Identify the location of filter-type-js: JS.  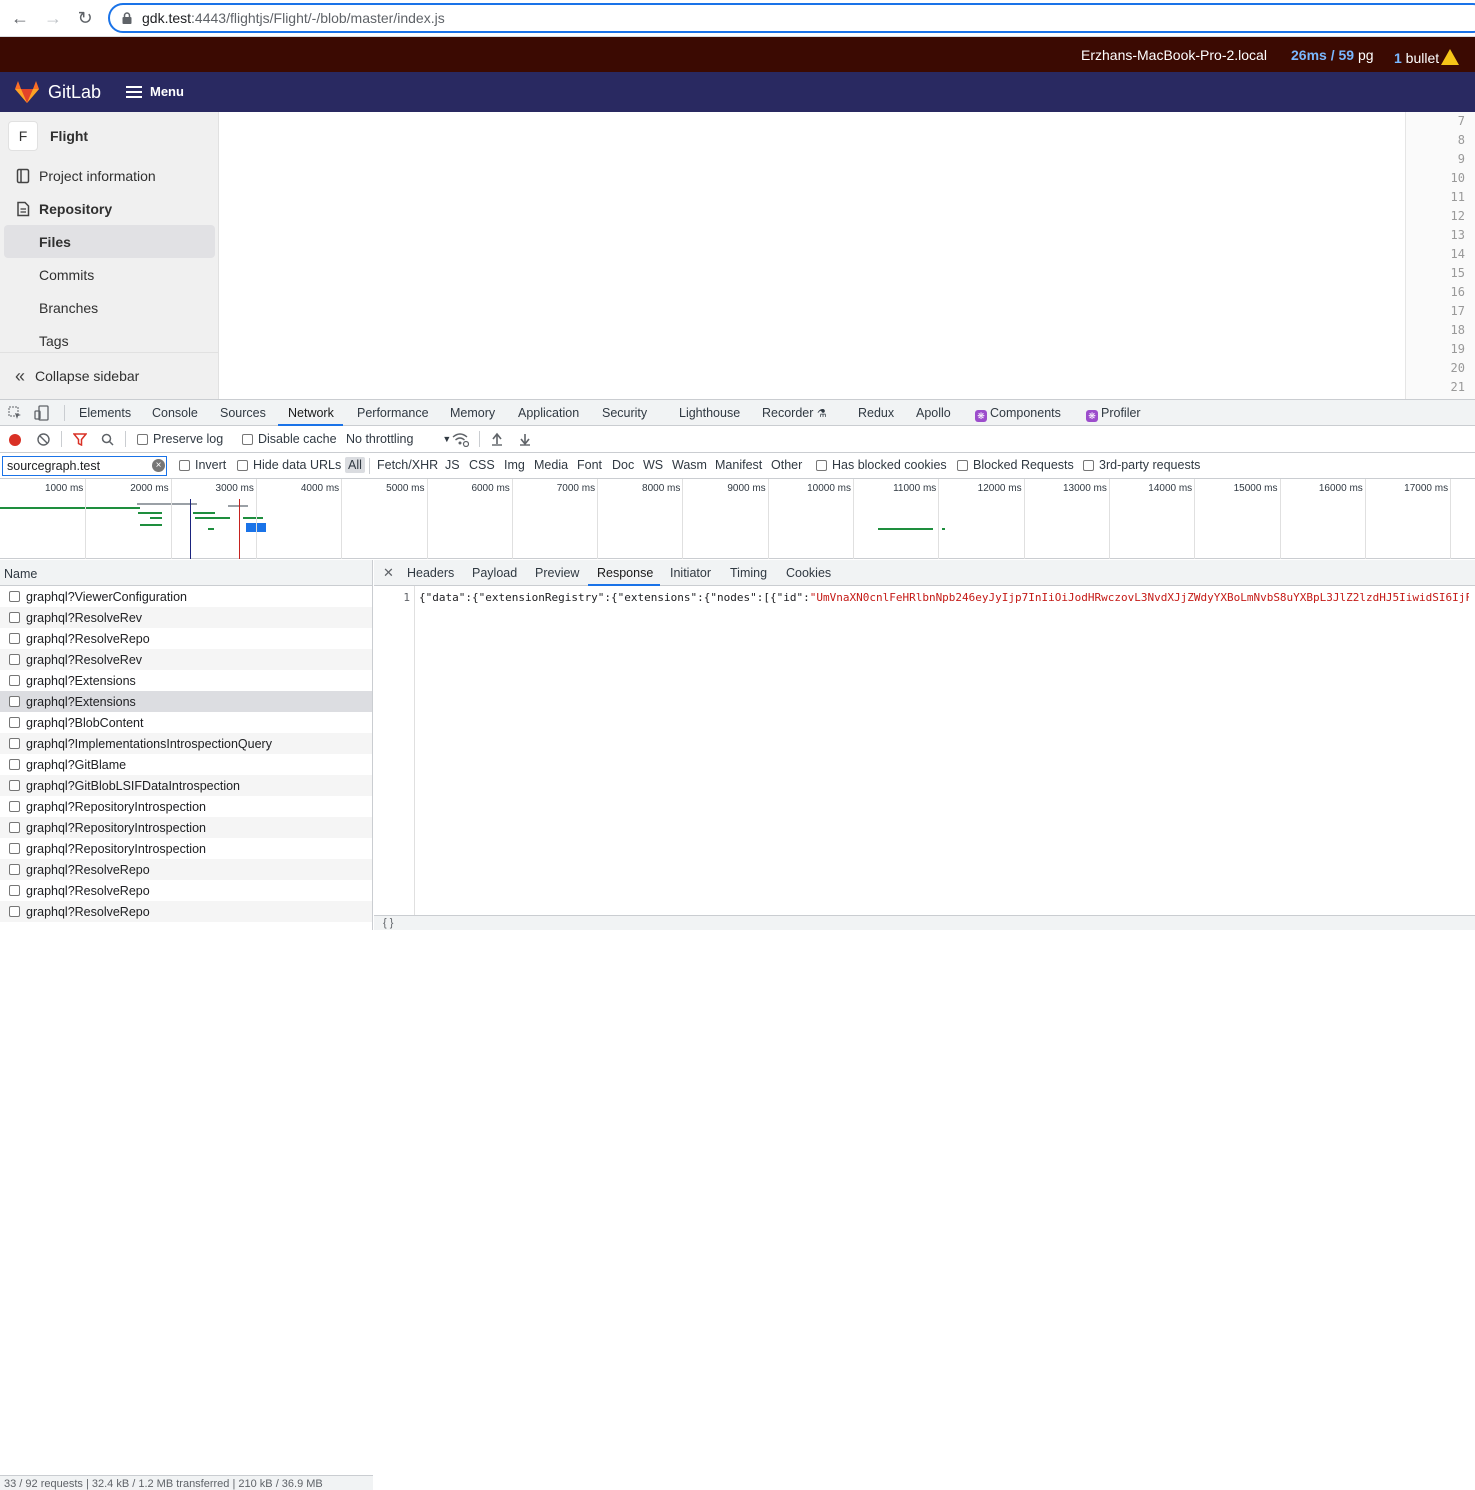
(452, 465).